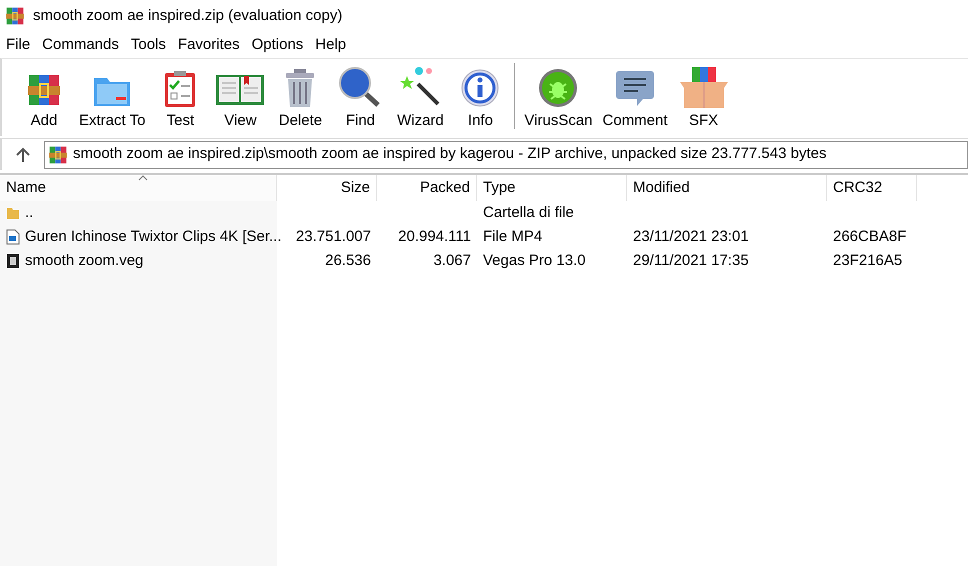 This screenshot has height=566, width=968. I want to click on menu-item: Options, so click(278, 45).